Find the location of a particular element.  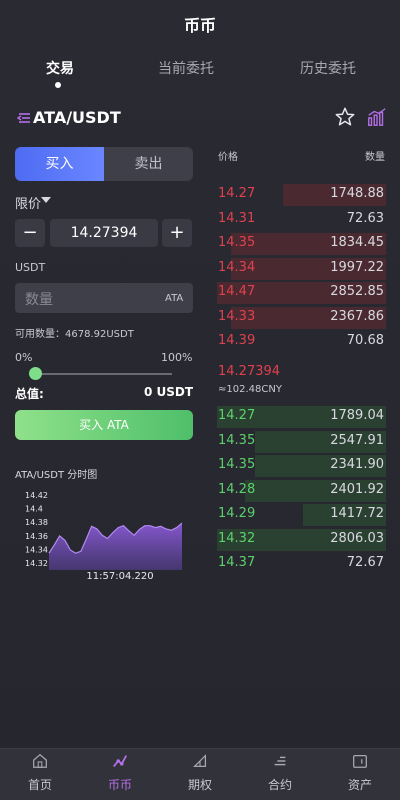

ask-price: 14.33 is located at coordinates (237, 316).